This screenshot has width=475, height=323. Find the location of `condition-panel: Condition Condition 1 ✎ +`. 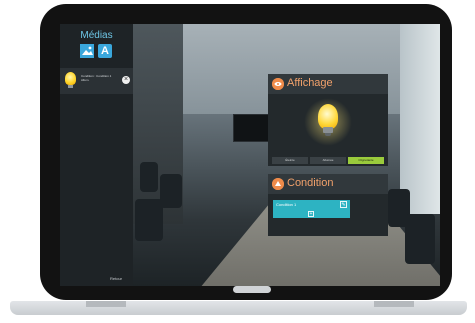

condition-panel: Condition Condition 1 ✎ + is located at coordinates (328, 205).